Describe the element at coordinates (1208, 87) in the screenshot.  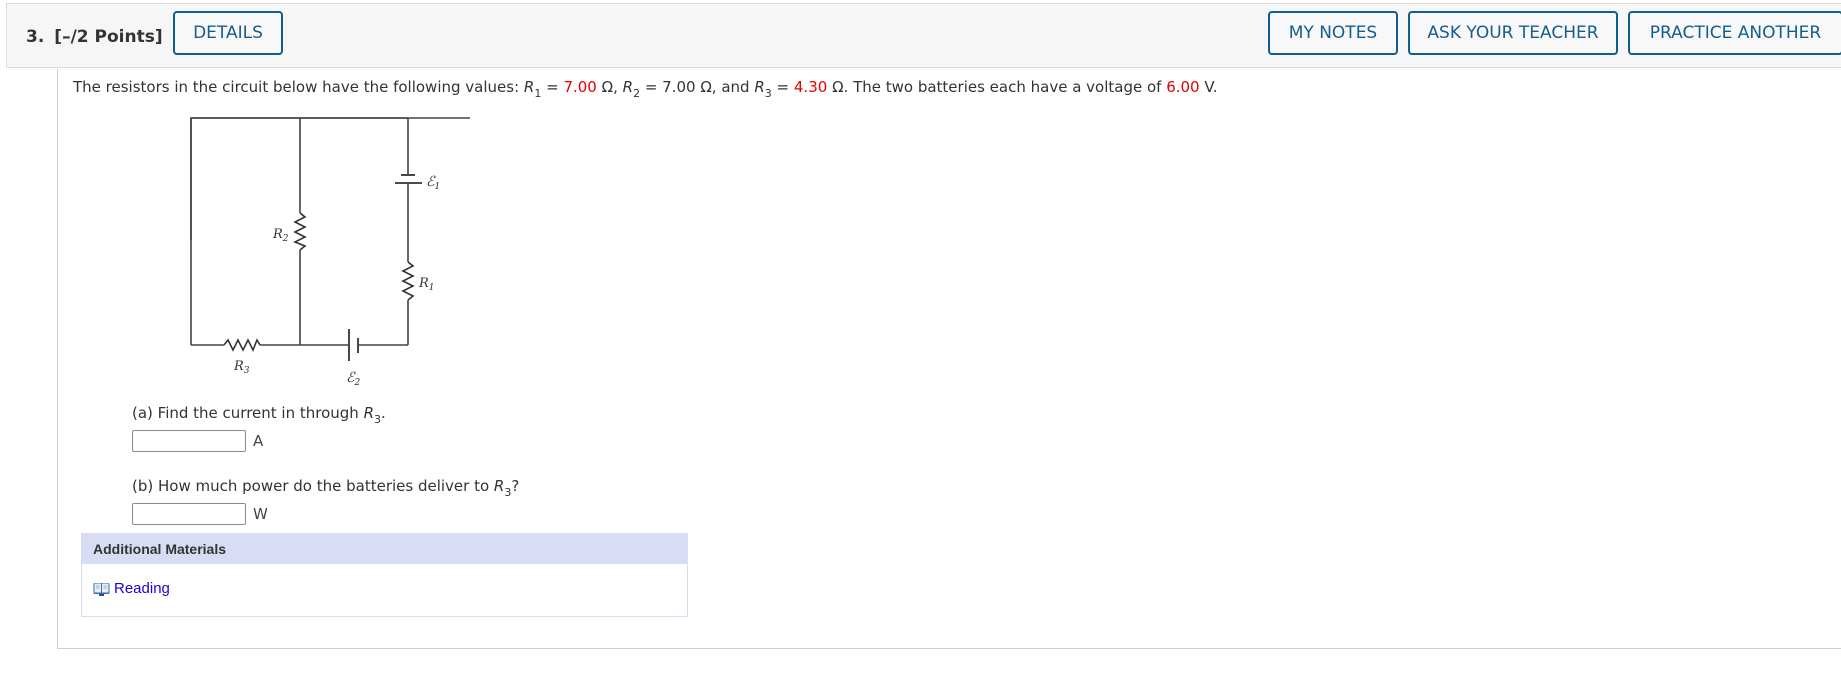
I see `voltage-unit: V.` at that location.